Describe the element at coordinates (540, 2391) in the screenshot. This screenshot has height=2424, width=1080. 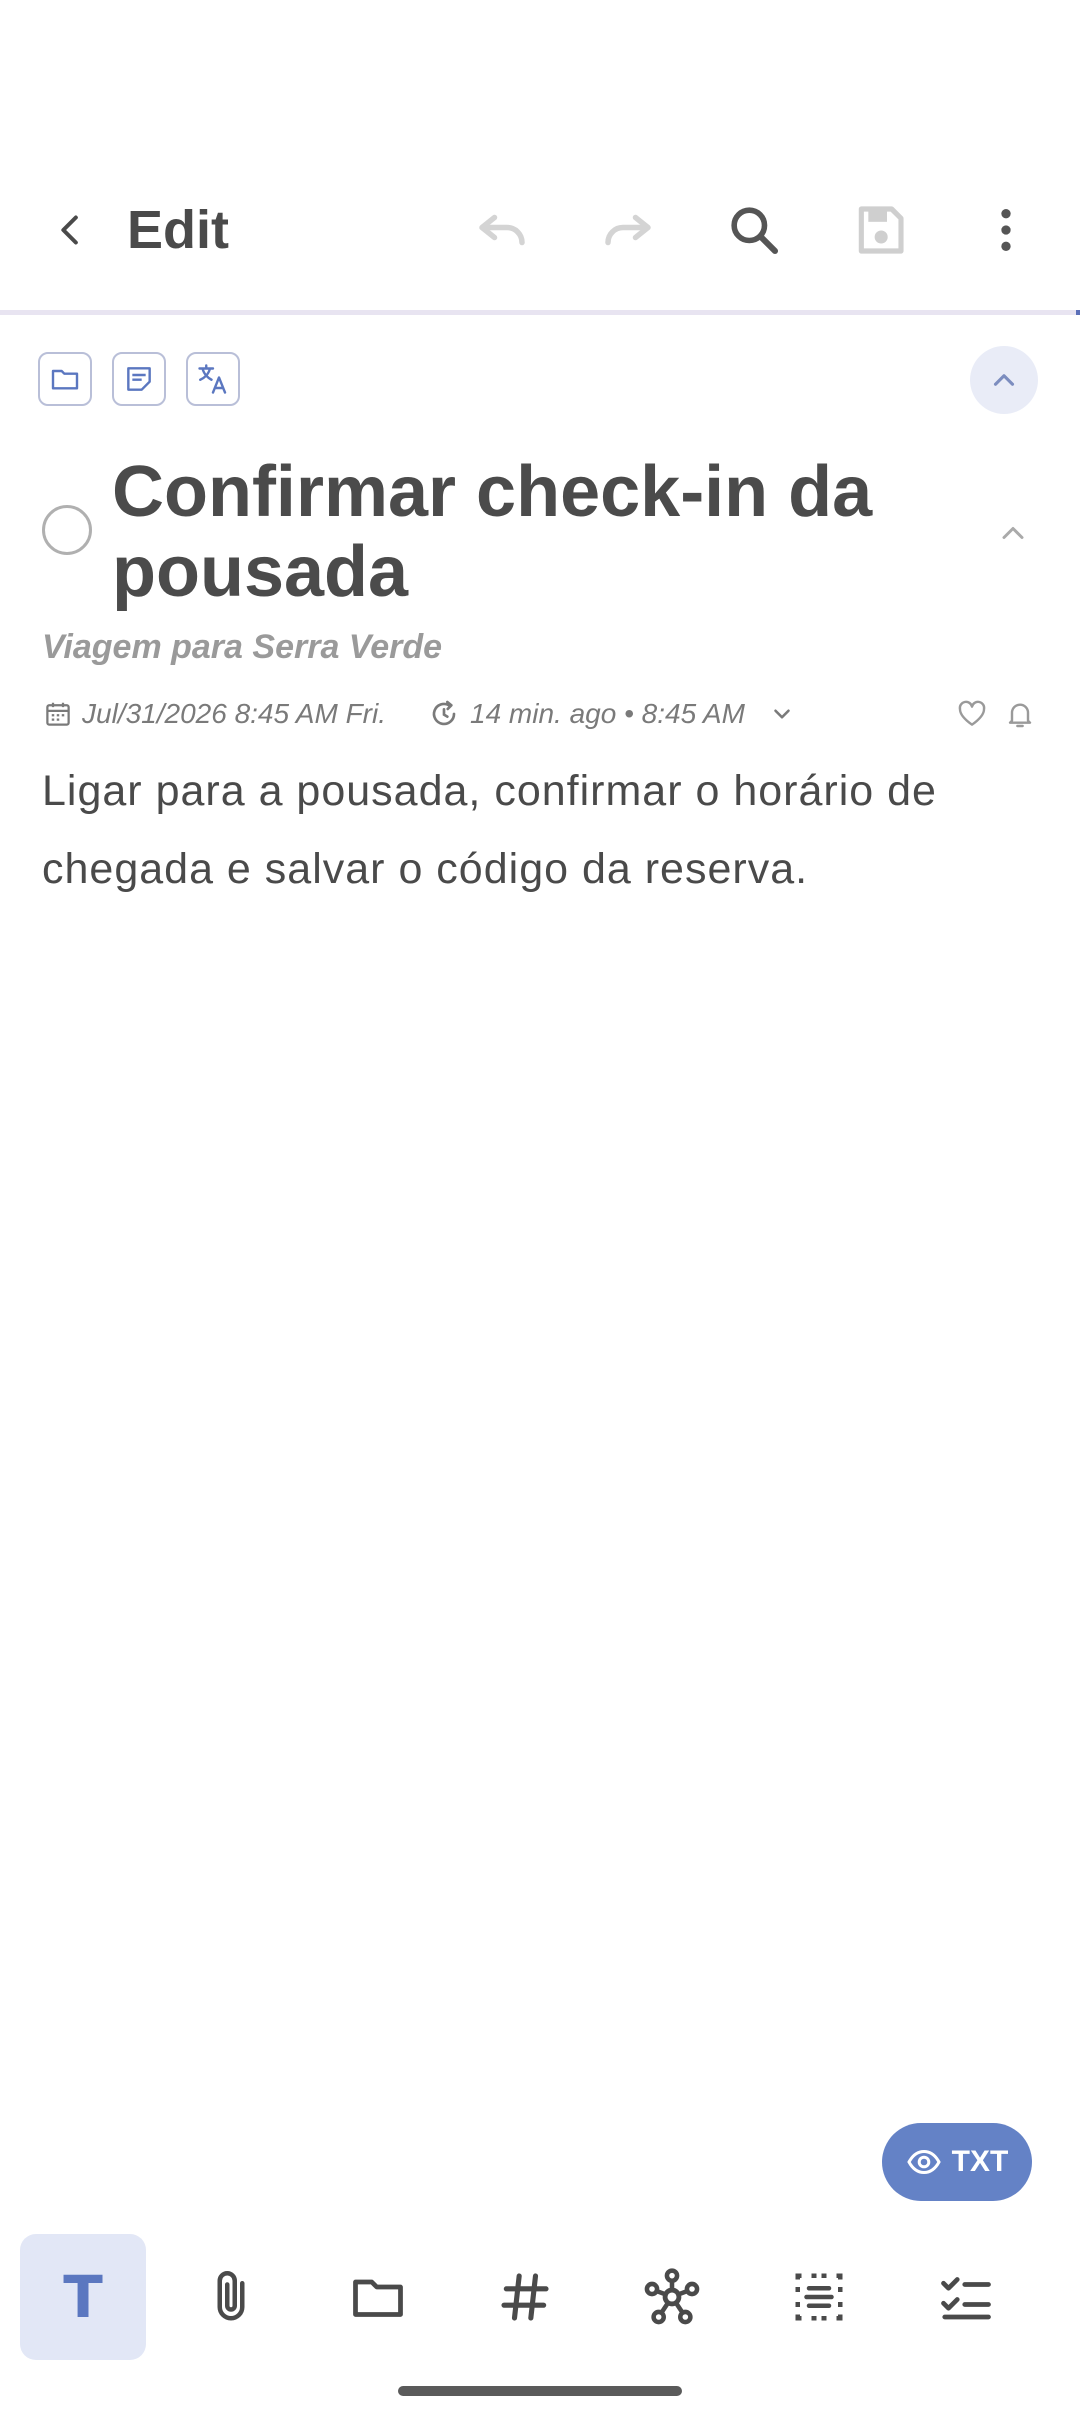
I see `gesture-nav-handle` at that location.